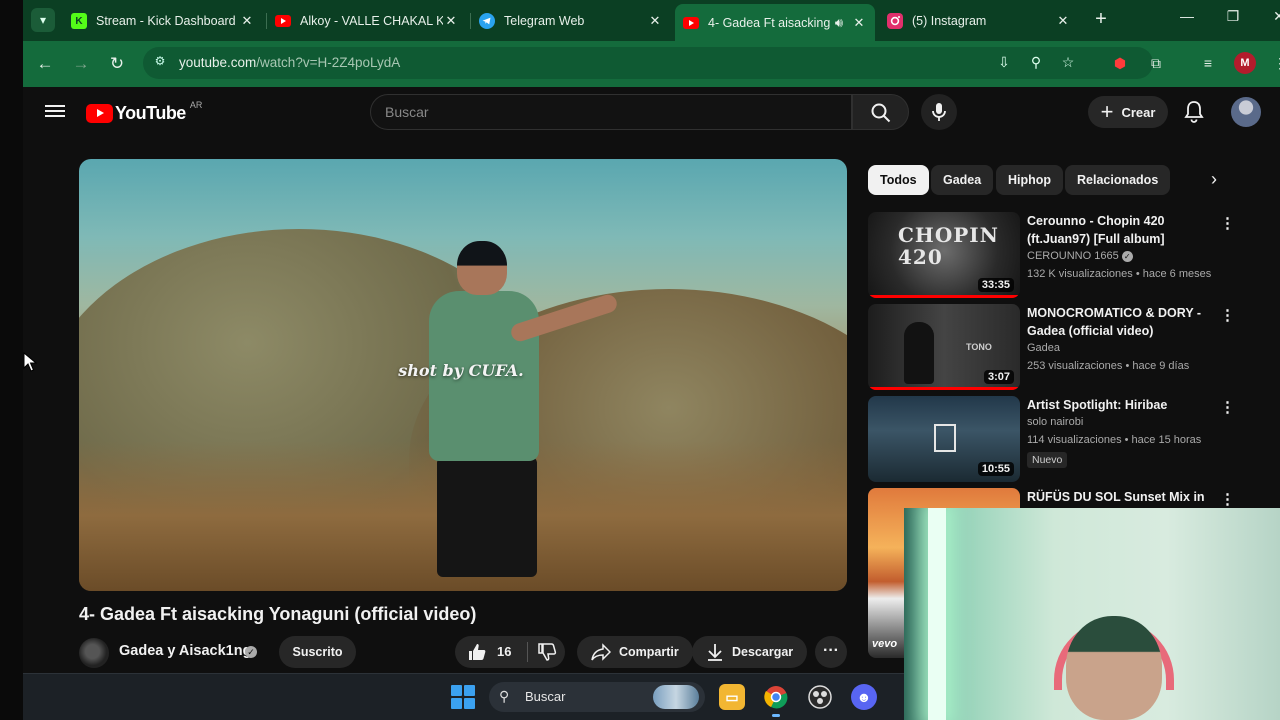 Image resolution: width=1280 pixels, height=720 pixels. I want to click on speaker-icon: 🔊︎, so click(839, 23).